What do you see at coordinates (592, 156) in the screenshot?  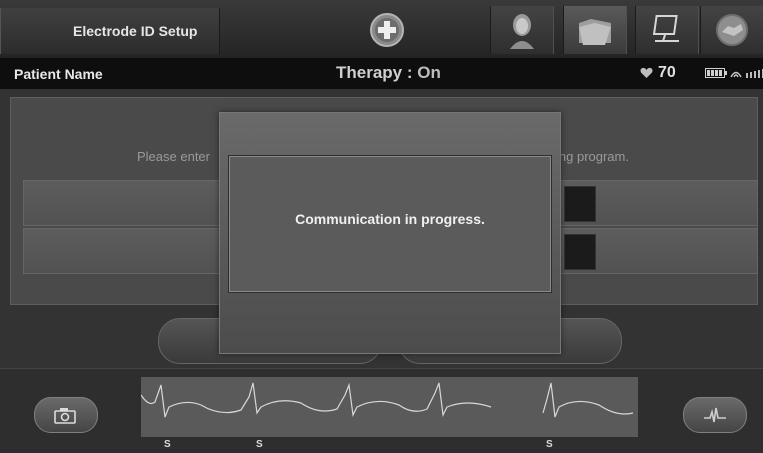 I see `instruction-right: ing program.` at bounding box center [592, 156].